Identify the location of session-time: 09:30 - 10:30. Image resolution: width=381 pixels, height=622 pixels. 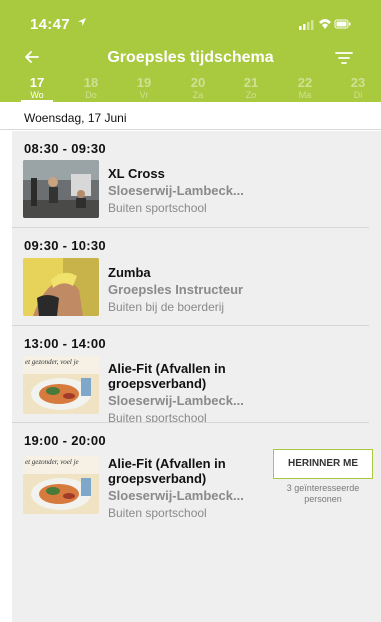
(65, 245).